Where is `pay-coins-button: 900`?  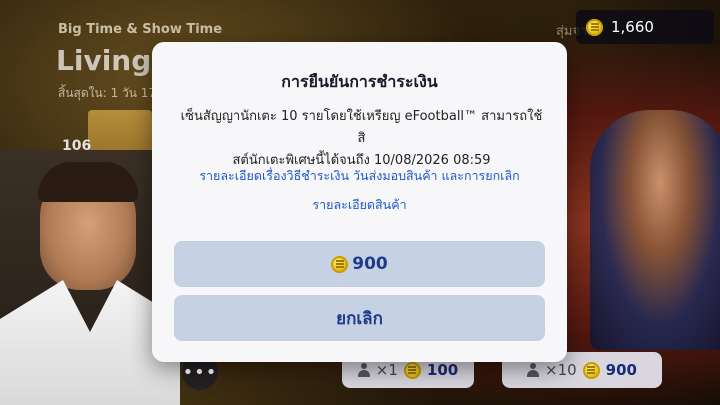 pay-coins-button: 900 is located at coordinates (359, 264).